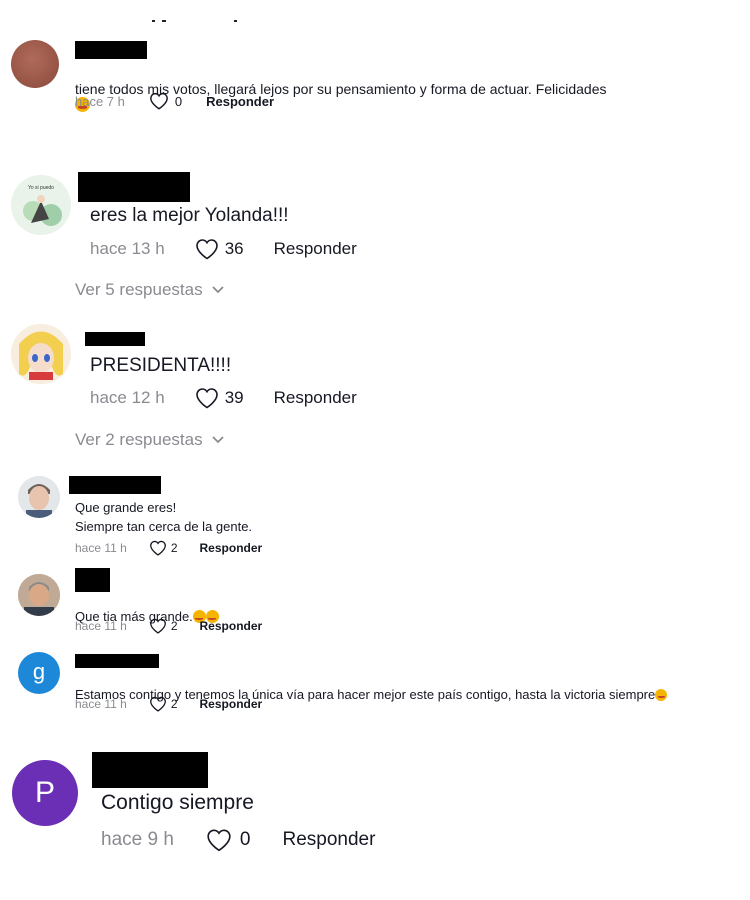  Describe the element at coordinates (161, 365) in the screenshot. I see `comment-text: PRESIDENTA!!!!` at that location.